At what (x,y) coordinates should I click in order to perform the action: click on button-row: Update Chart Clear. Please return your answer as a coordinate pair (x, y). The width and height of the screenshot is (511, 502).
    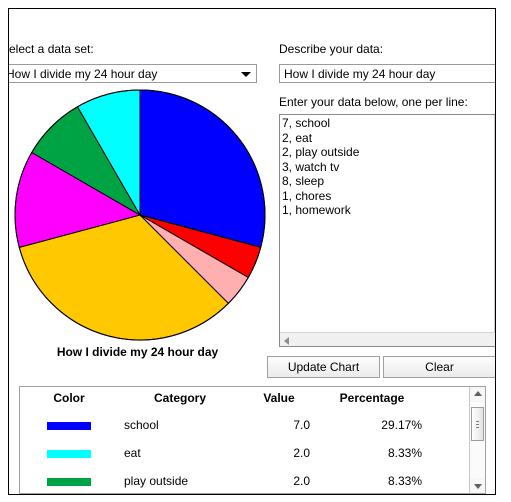
    Looking at the image, I should click on (381, 367).